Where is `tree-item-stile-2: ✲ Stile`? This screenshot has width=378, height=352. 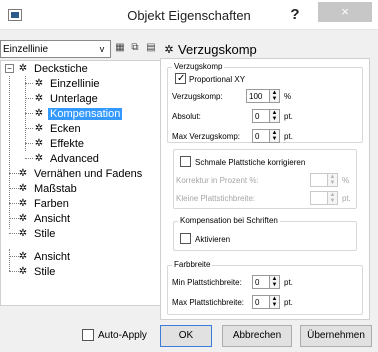
tree-item-stile-2: ✲ Stile is located at coordinates (37, 271).